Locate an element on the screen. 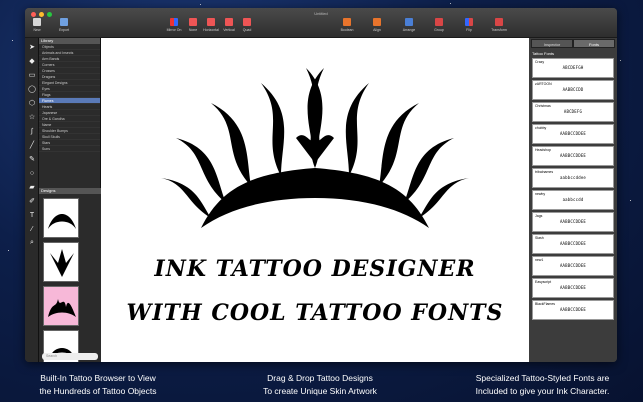 The image size is (643, 402). transform-button: Transform is located at coordinates (499, 25).